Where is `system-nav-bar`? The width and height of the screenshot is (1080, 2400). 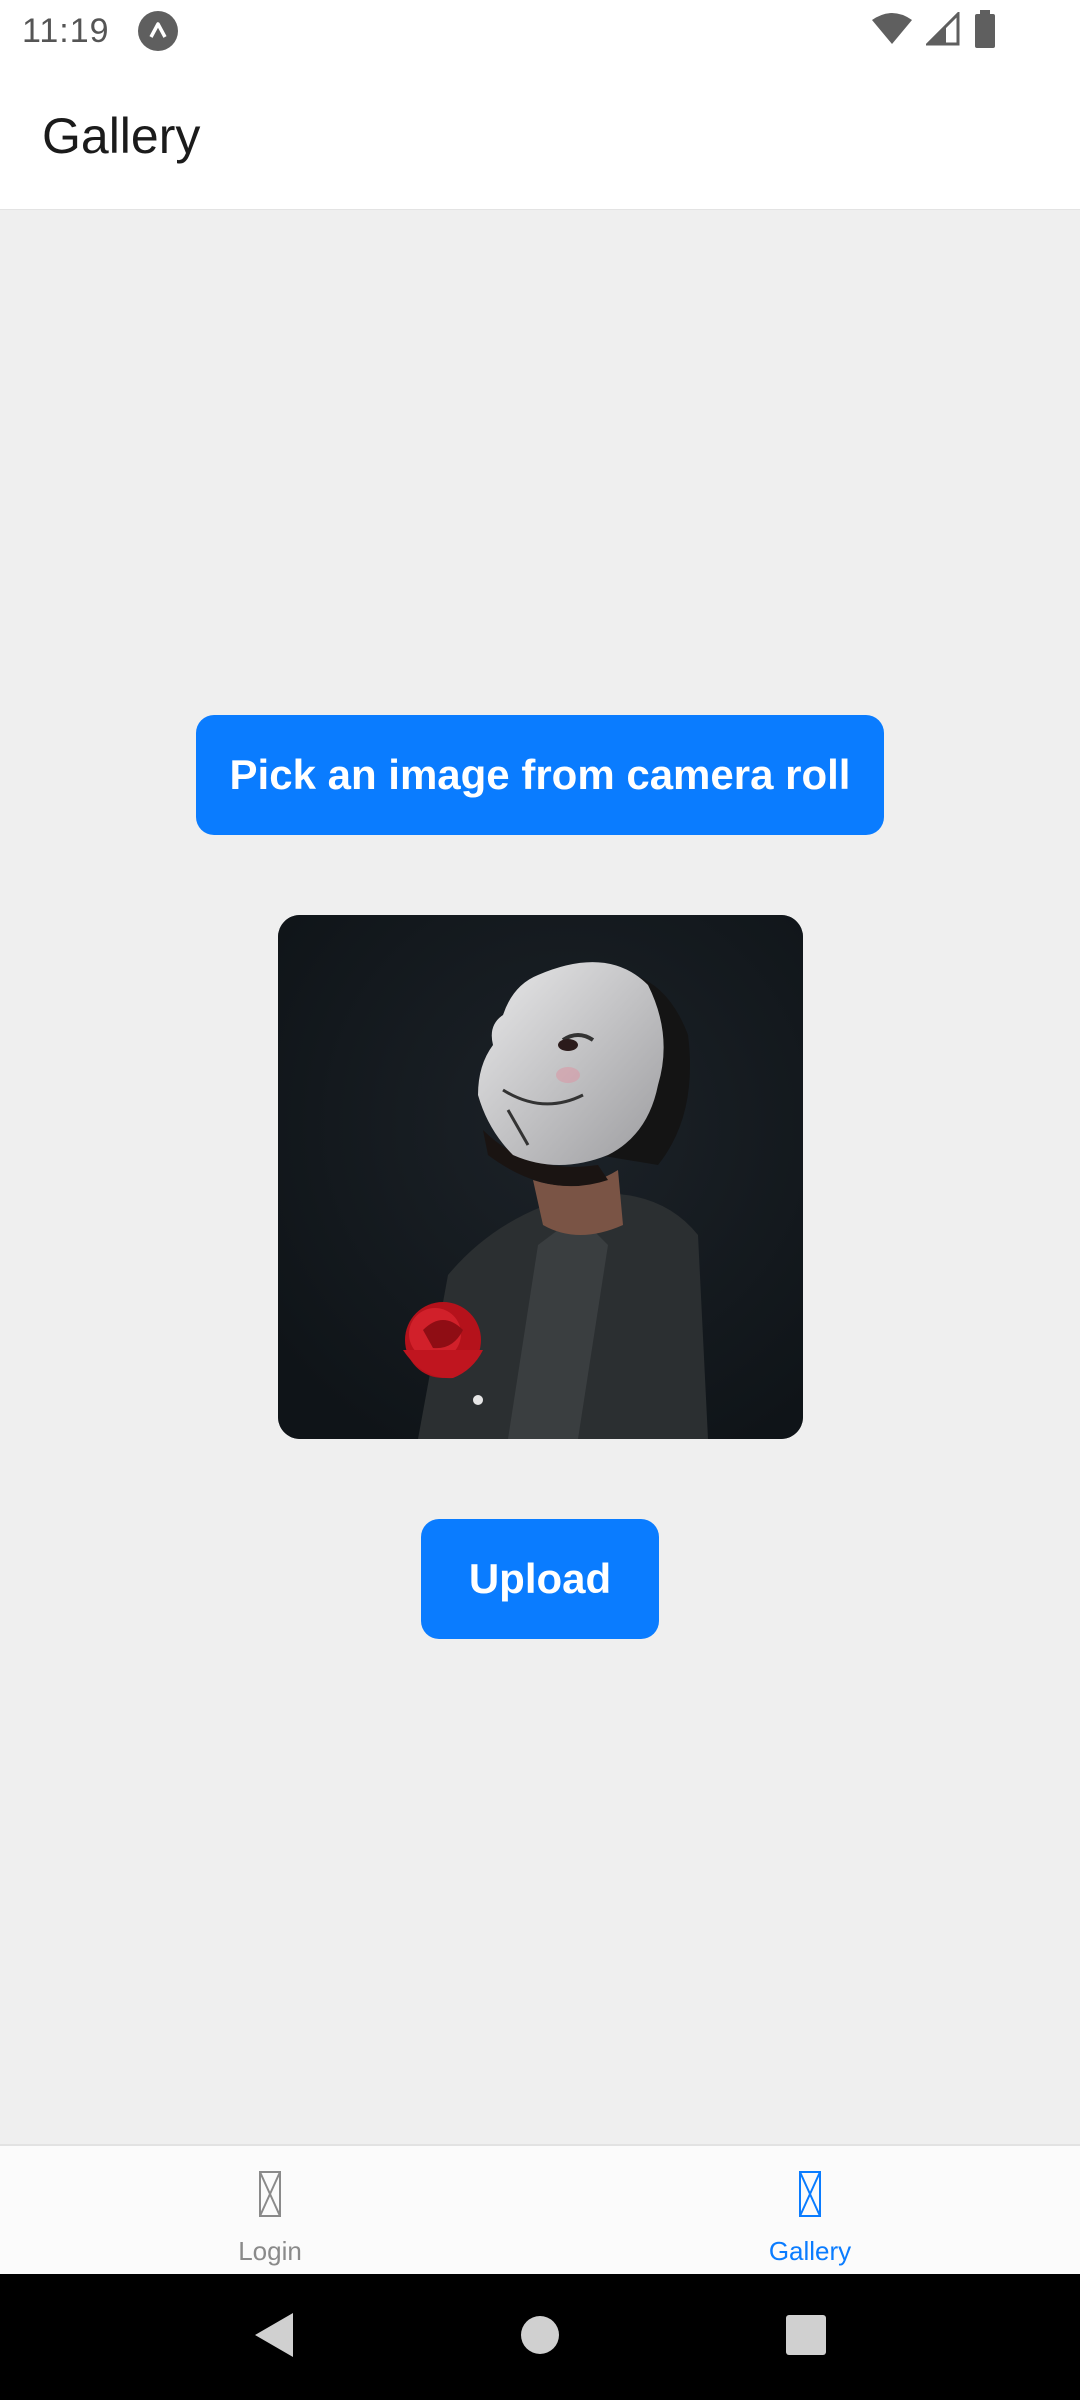
system-nav-bar is located at coordinates (540, 2337).